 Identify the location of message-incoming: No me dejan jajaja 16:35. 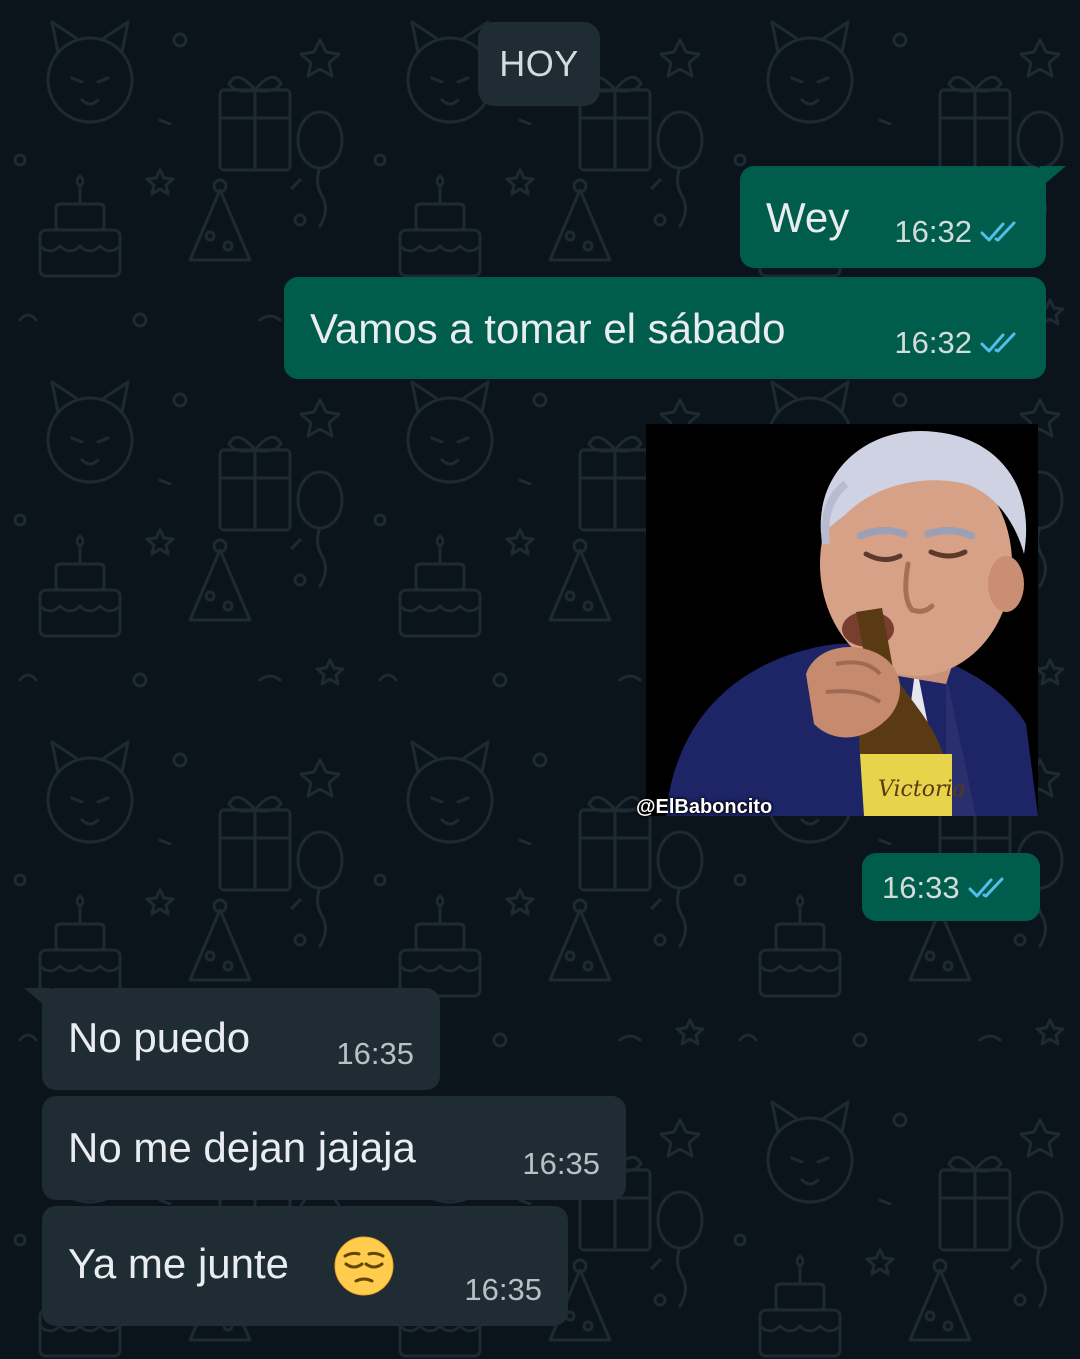
(334, 1148).